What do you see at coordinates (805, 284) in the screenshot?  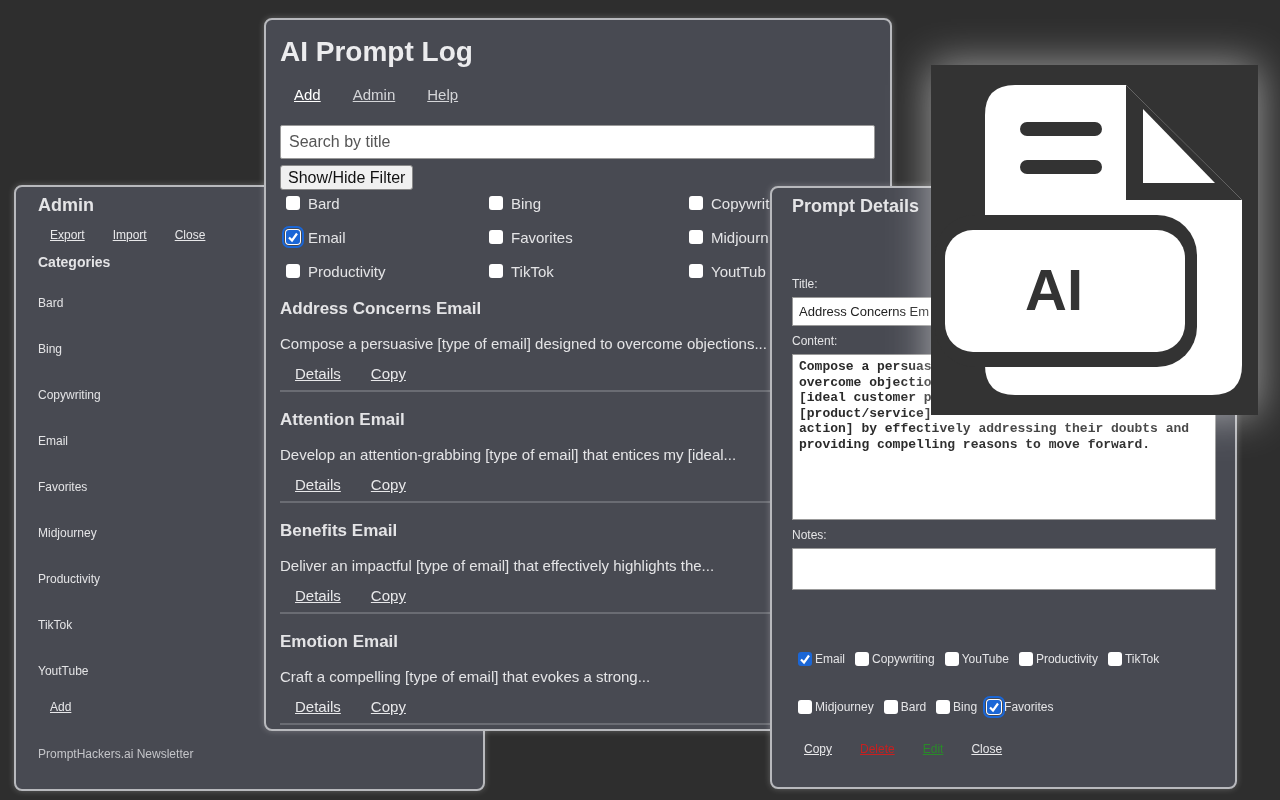 I see `field-label: Title:` at bounding box center [805, 284].